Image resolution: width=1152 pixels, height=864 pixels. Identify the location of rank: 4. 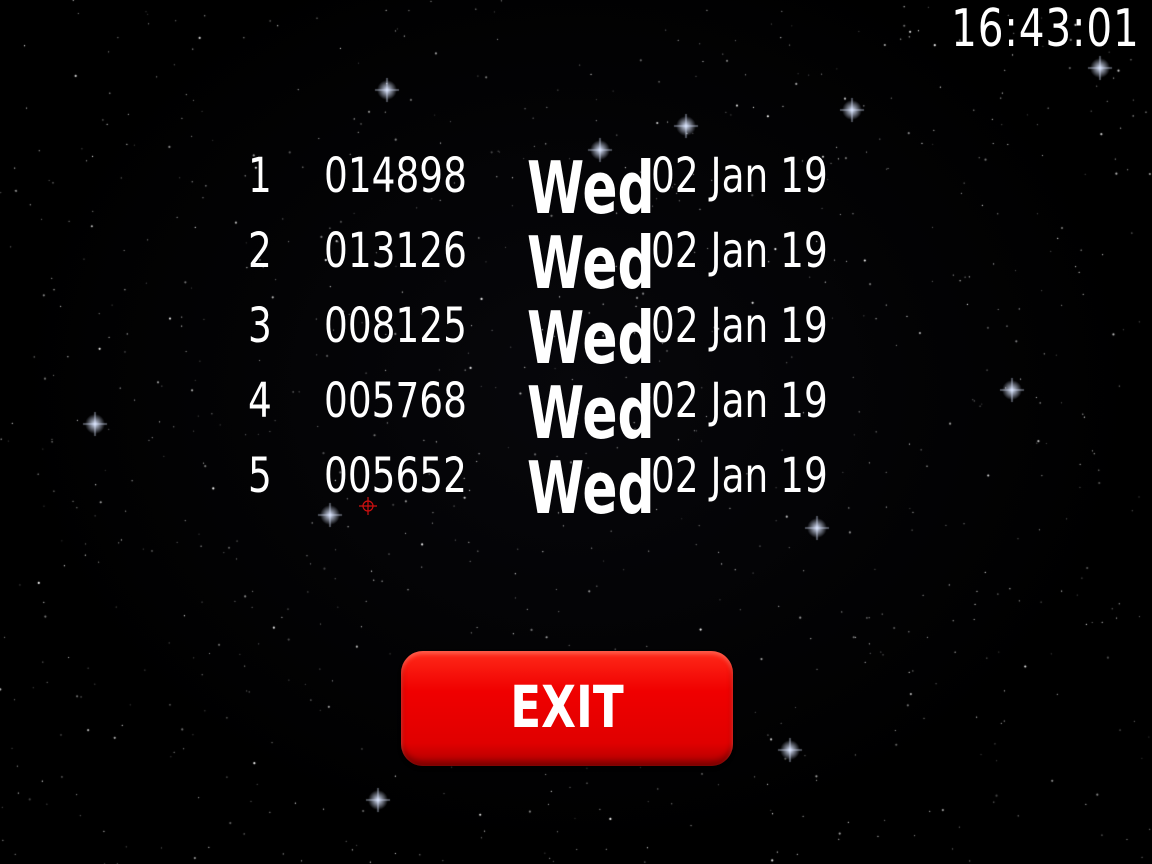
(260, 401).